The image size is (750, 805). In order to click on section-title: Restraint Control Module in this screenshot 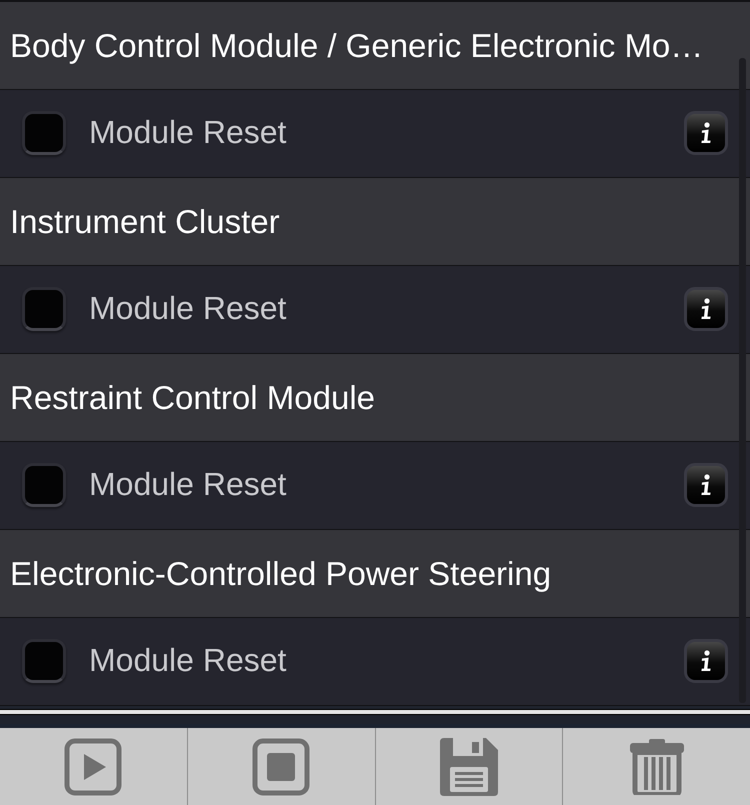, I will do `click(192, 397)`.